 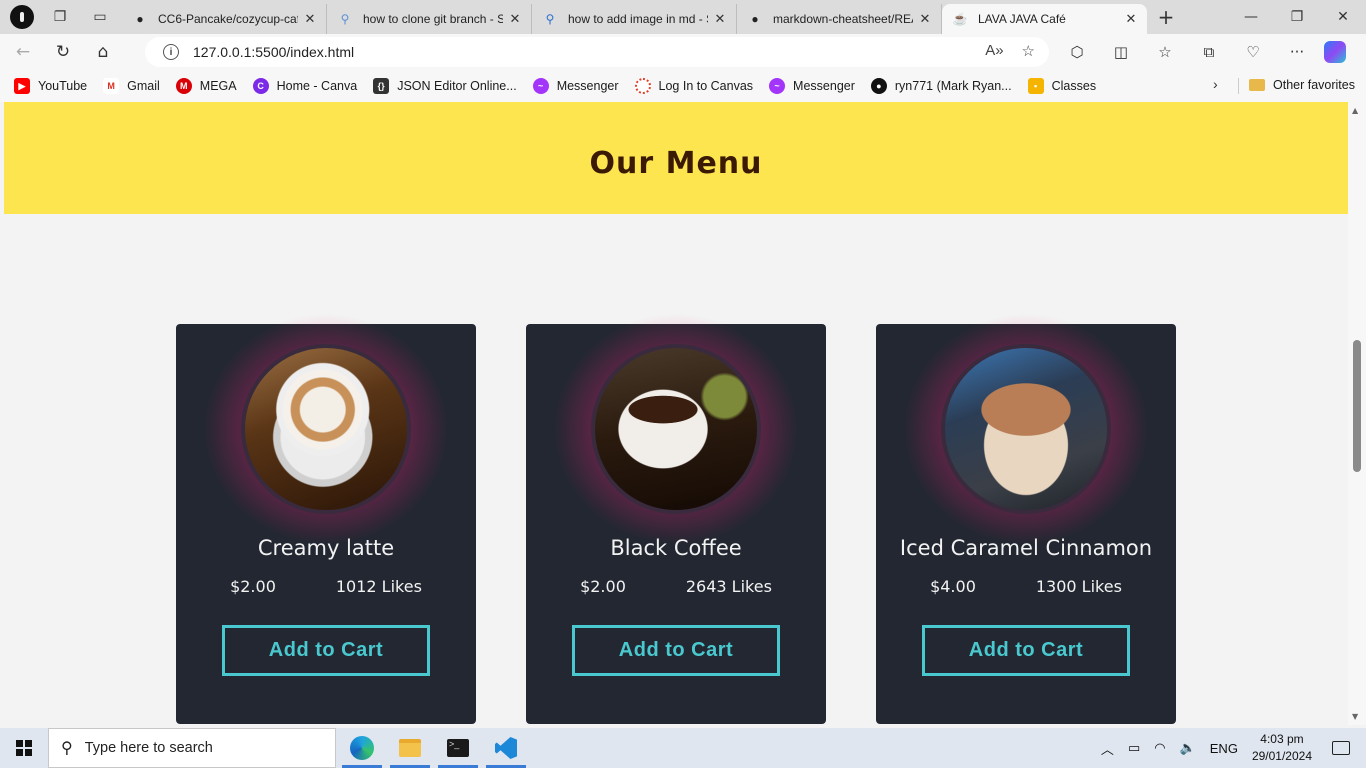 What do you see at coordinates (378, 586) in the screenshot?
I see `item-likes: 1012 Likes` at bounding box center [378, 586].